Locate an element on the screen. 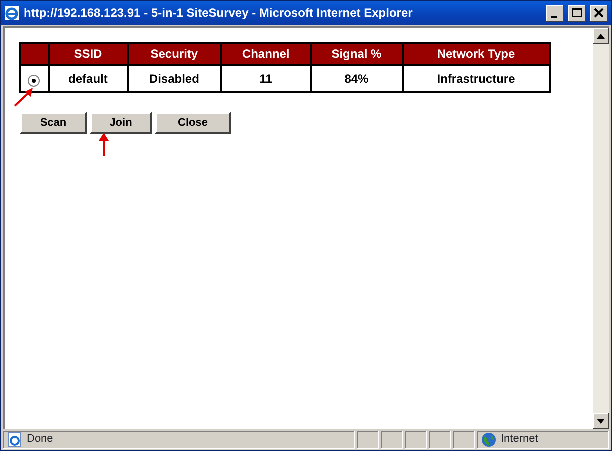 This screenshot has width=612, height=451. column-header: Signal % is located at coordinates (356, 54).